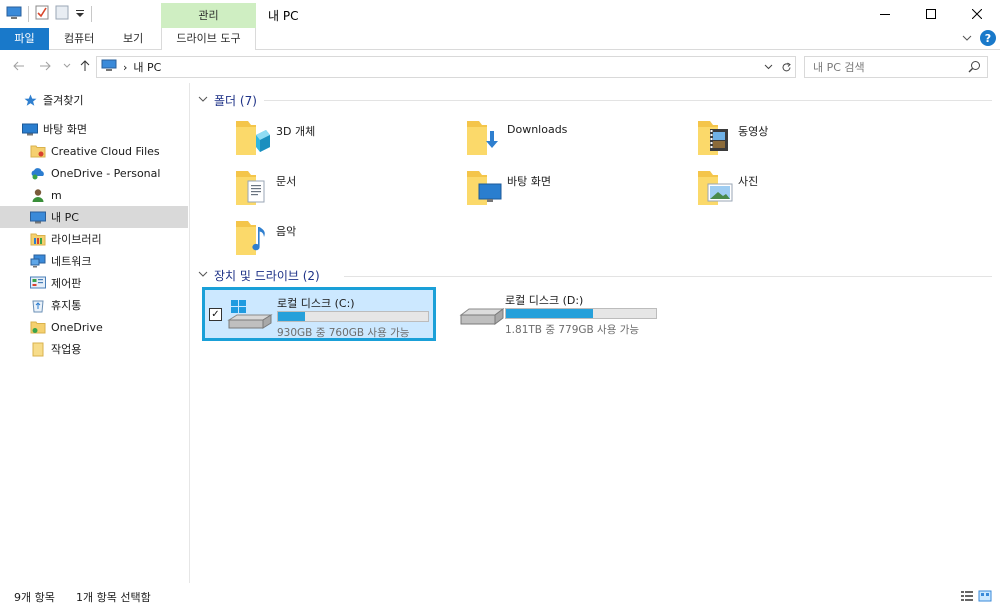 Image resolution: width=1000 pixels, height=610 pixels. Describe the element at coordinates (94, 129) in the screenshot. I see `nav-item-desktop: 바탕 화면` at that location.